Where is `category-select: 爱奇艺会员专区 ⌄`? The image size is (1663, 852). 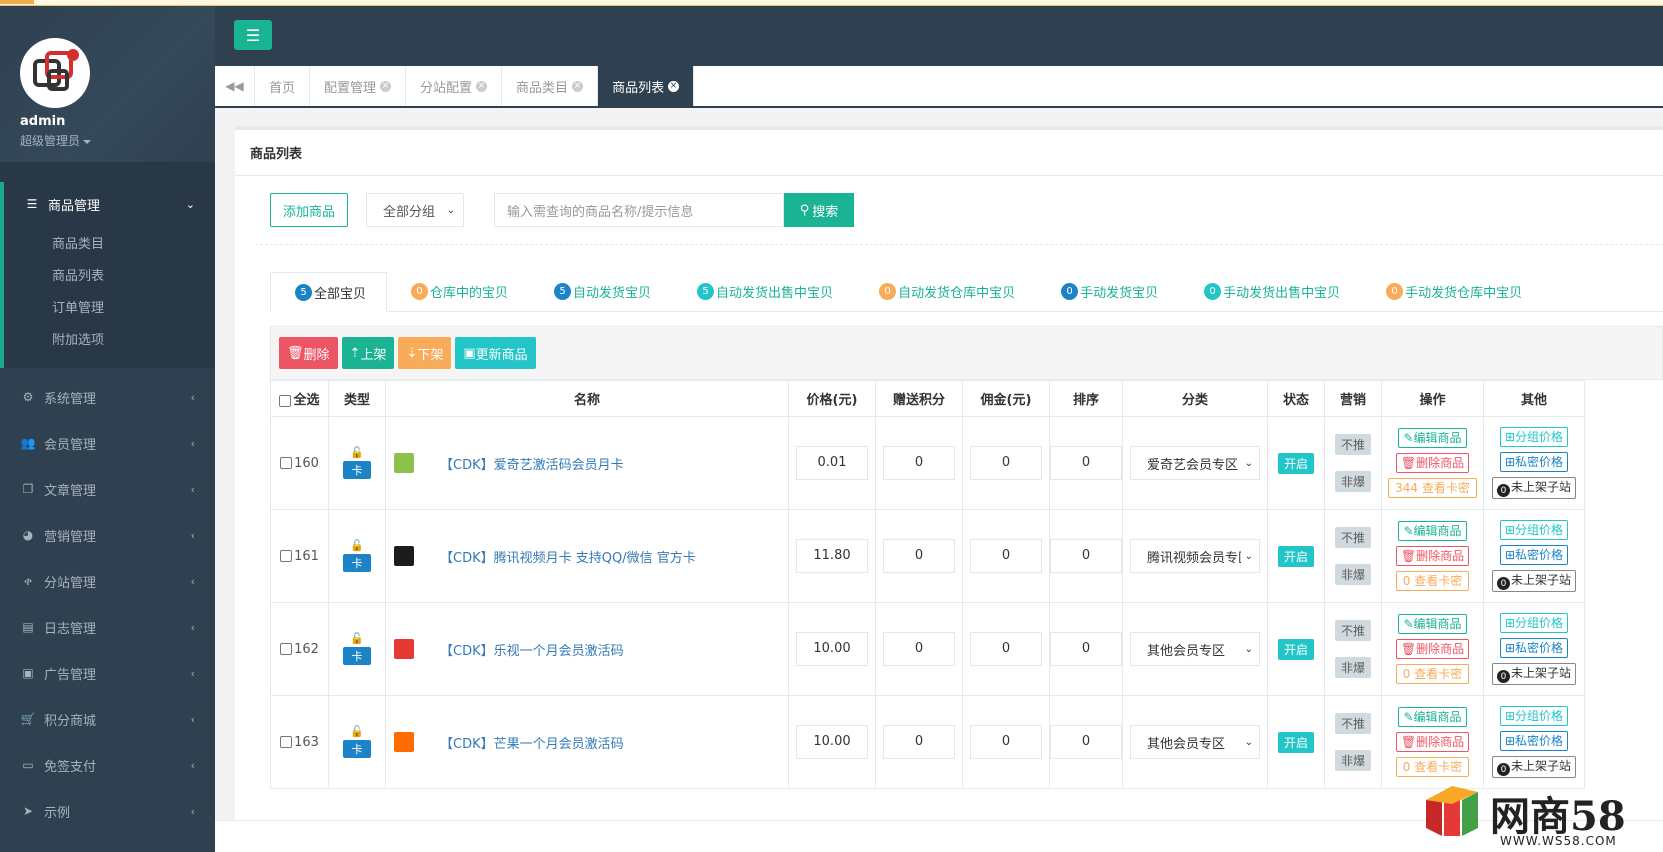 category-select: 爱奇艺会员专区 ⌄ is located at coordinates (1195, 463).